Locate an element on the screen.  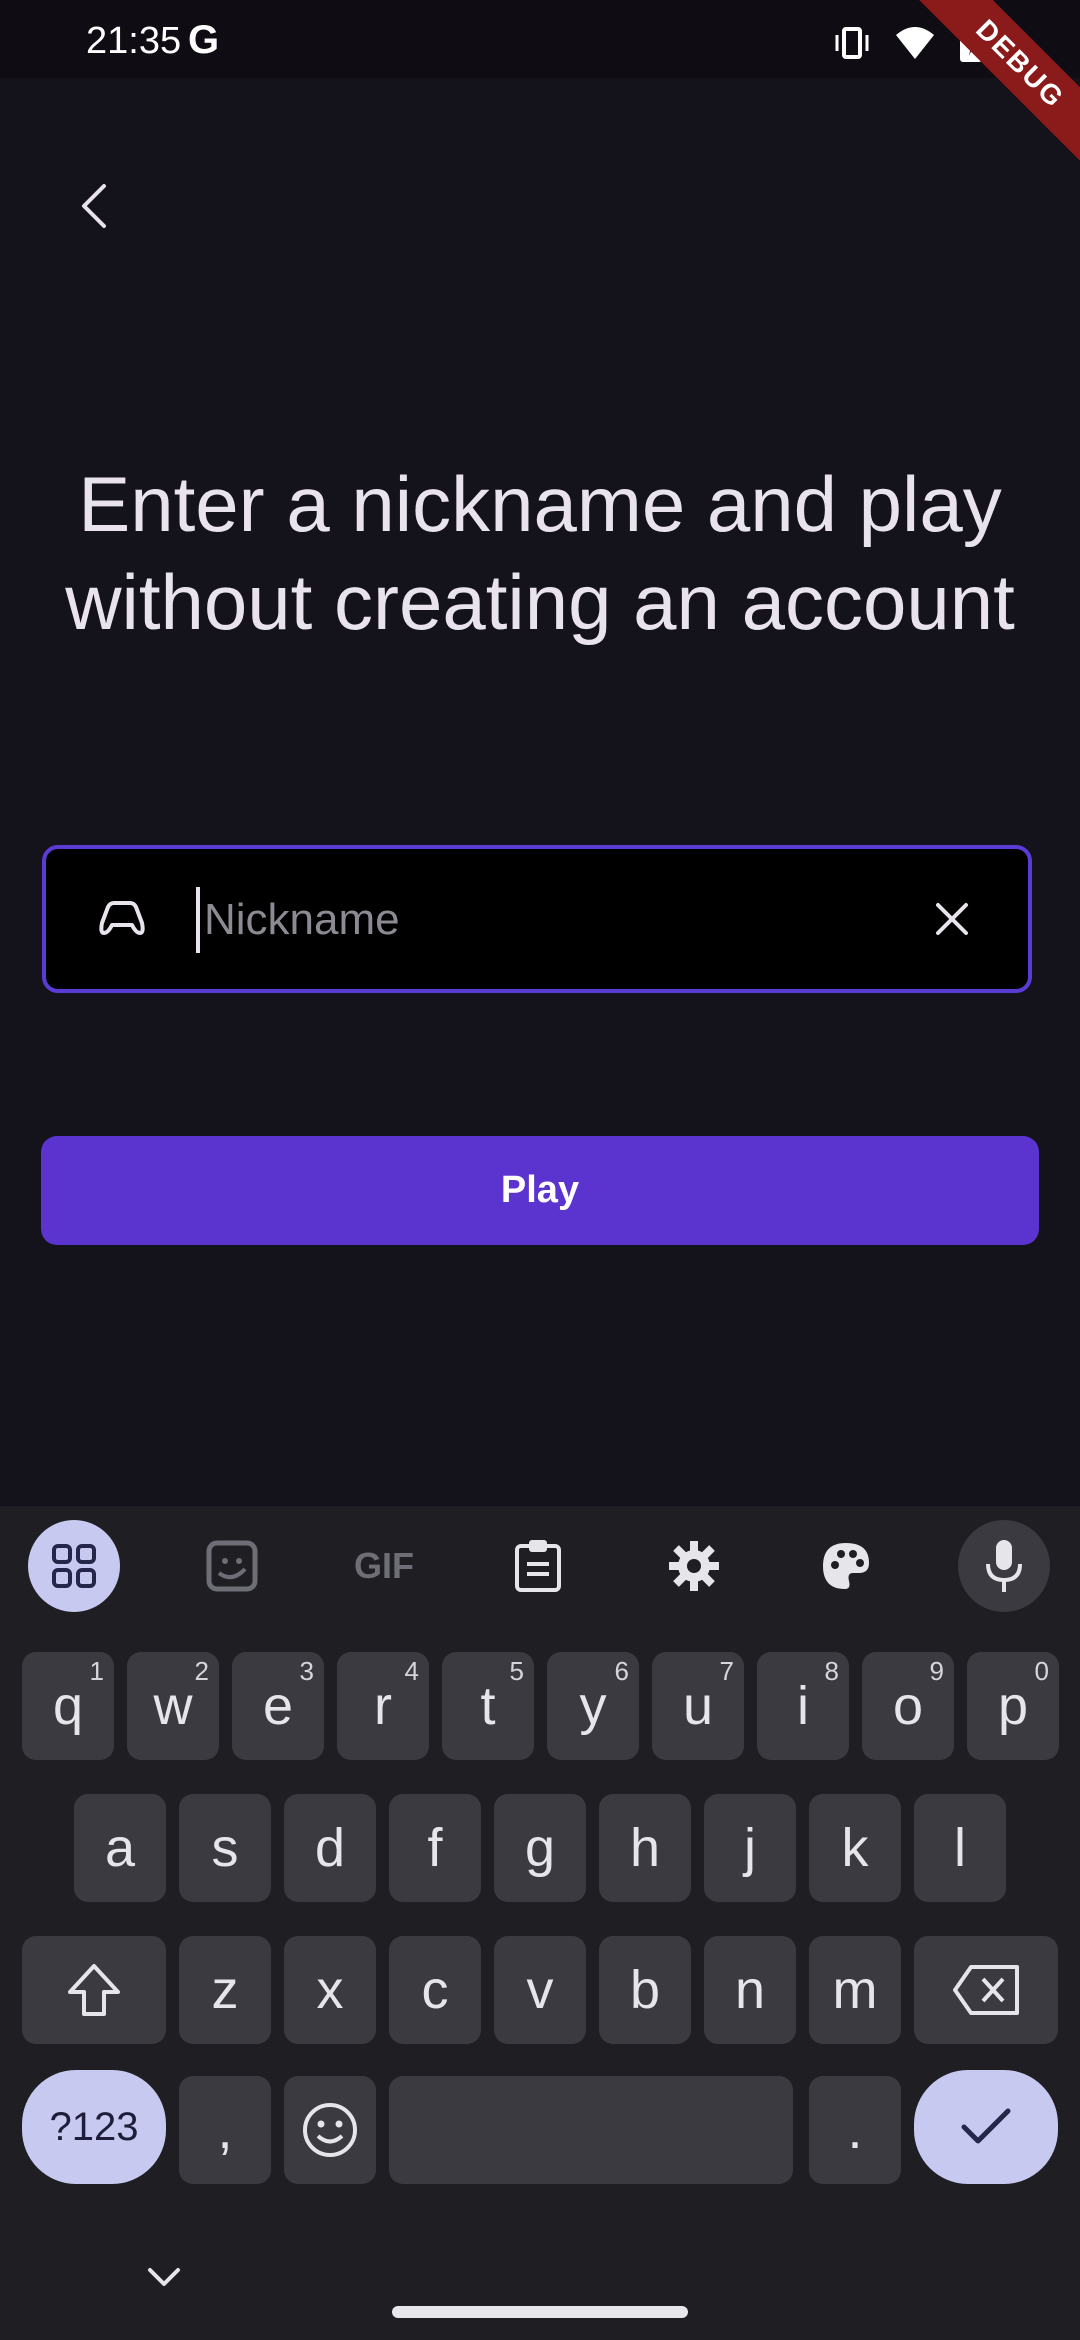
key-h: h is located at coordinates (645, 1848).